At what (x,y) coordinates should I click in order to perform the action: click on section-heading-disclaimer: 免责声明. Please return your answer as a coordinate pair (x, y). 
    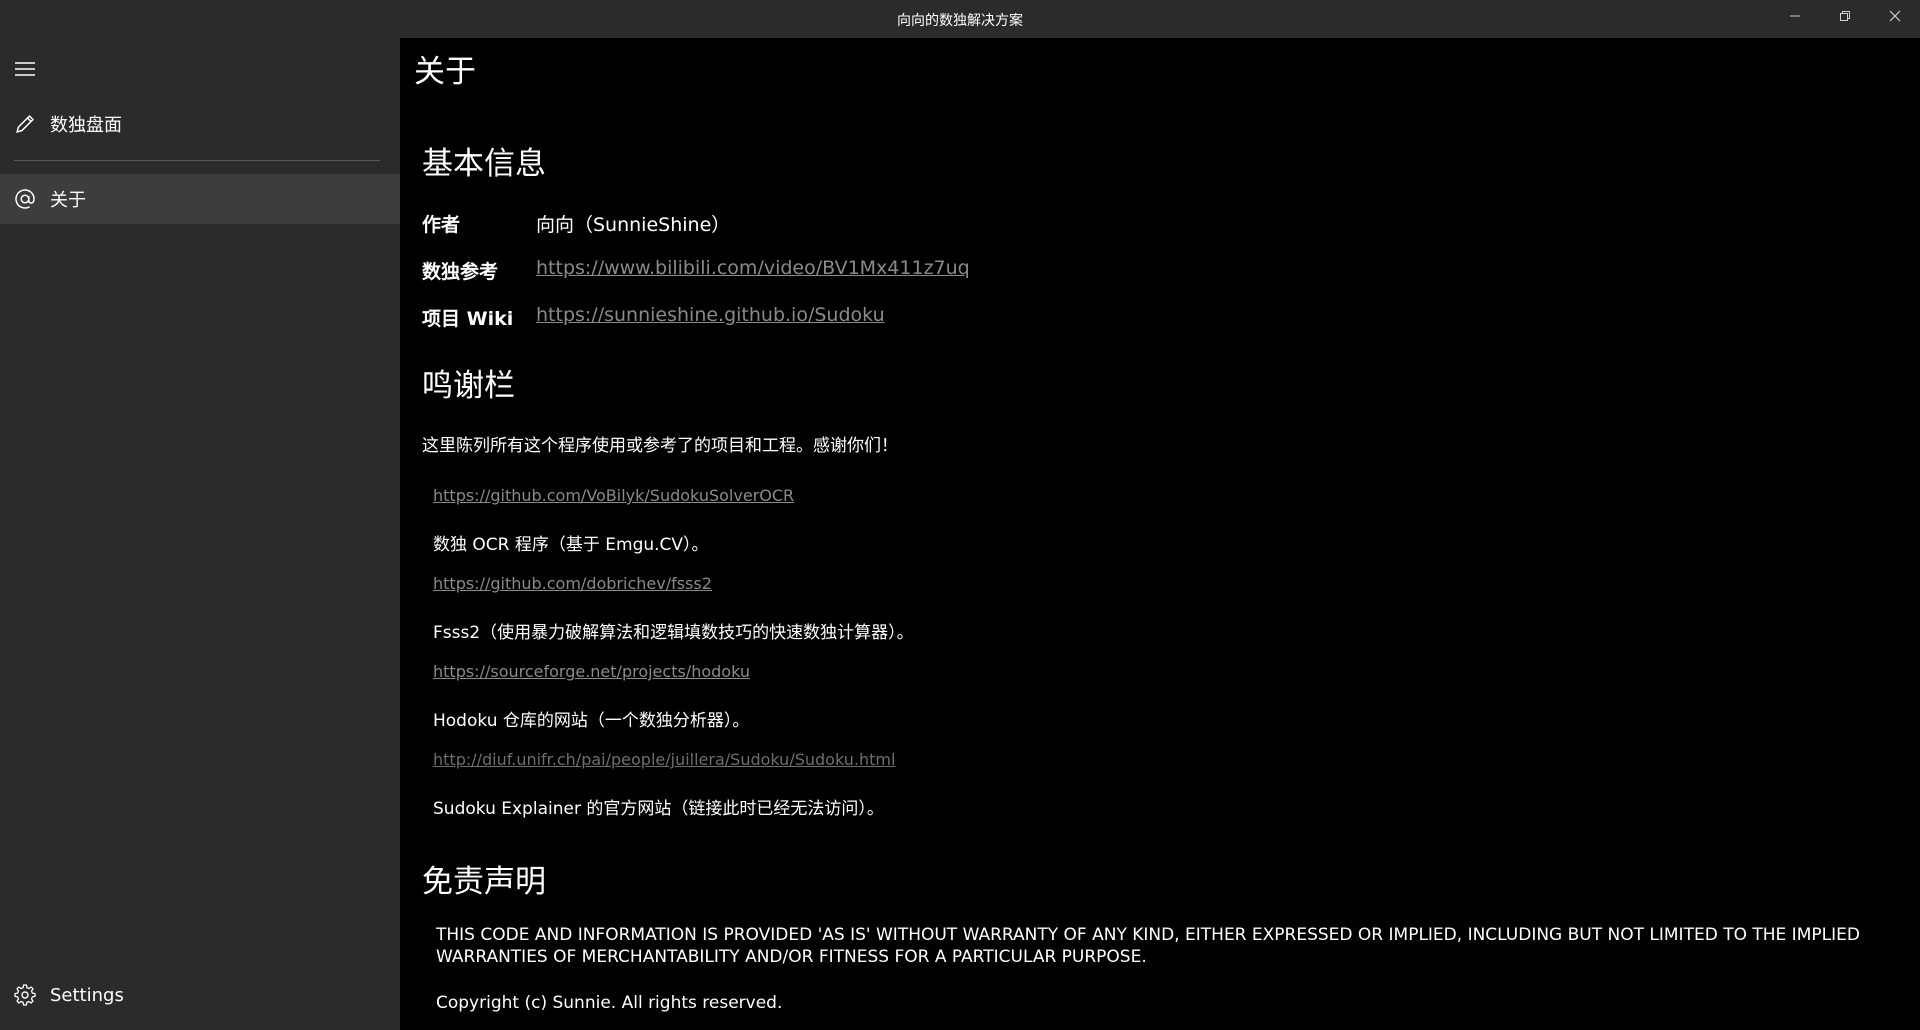
    Looking at the image, I should click on (484, 882).